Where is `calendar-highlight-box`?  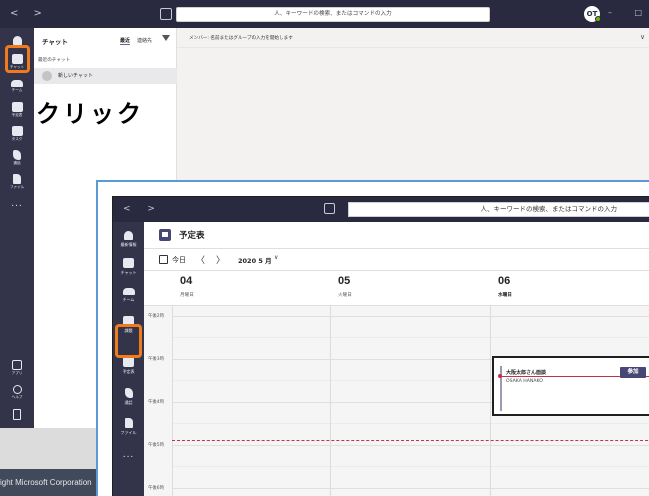 calendar-highlight-box is located at coordinates (128, 341).